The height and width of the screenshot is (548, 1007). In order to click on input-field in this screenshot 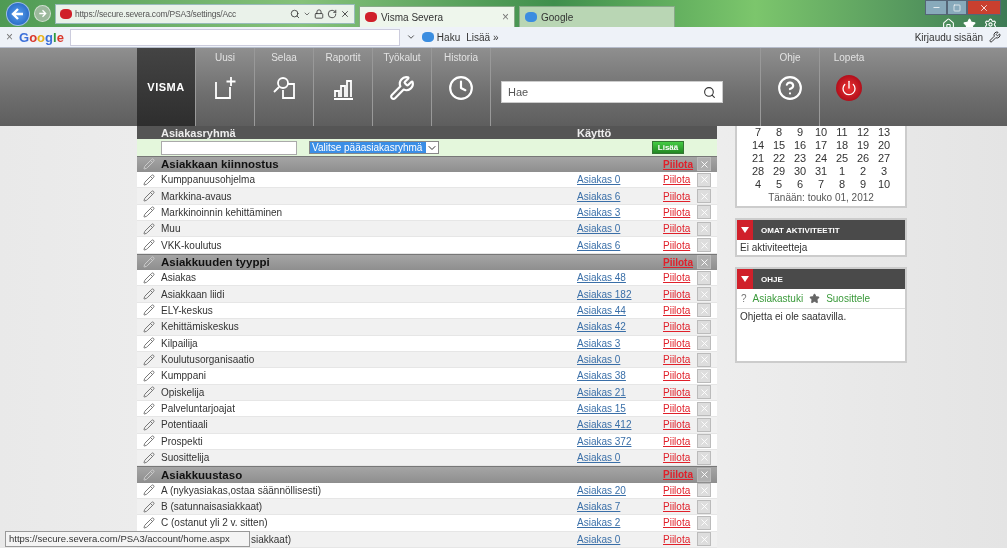, I will do `click(229, 147)`.